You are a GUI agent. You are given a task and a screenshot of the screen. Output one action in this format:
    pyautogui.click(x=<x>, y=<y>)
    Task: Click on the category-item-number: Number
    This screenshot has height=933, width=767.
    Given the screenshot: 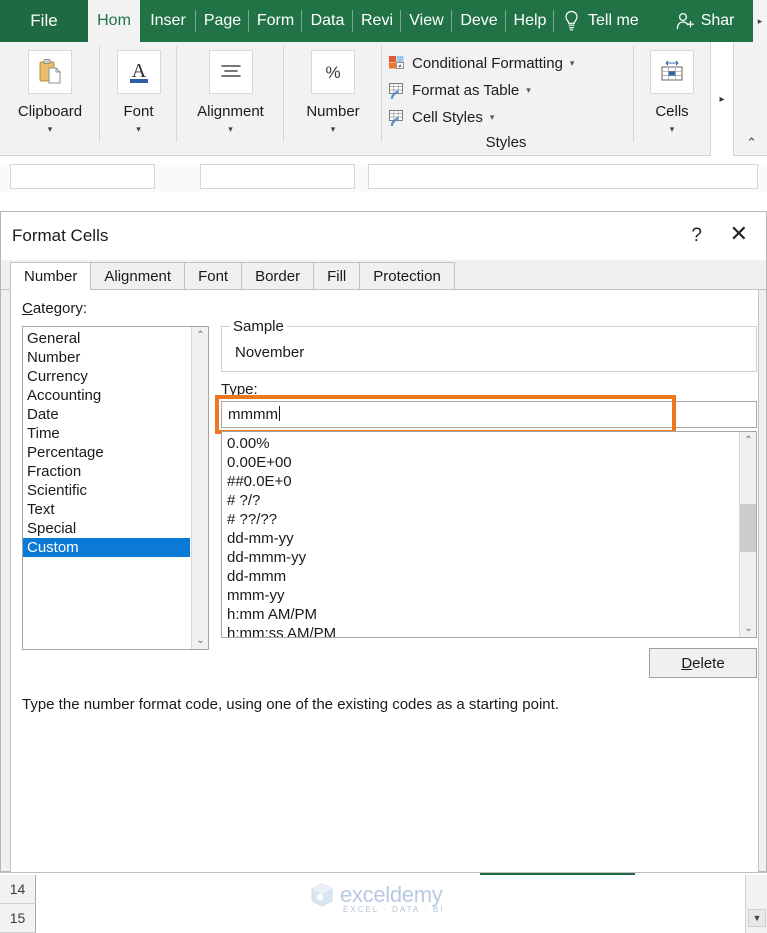 What is the action you would take?
    pyautogui.click(x=106, y=357)
    